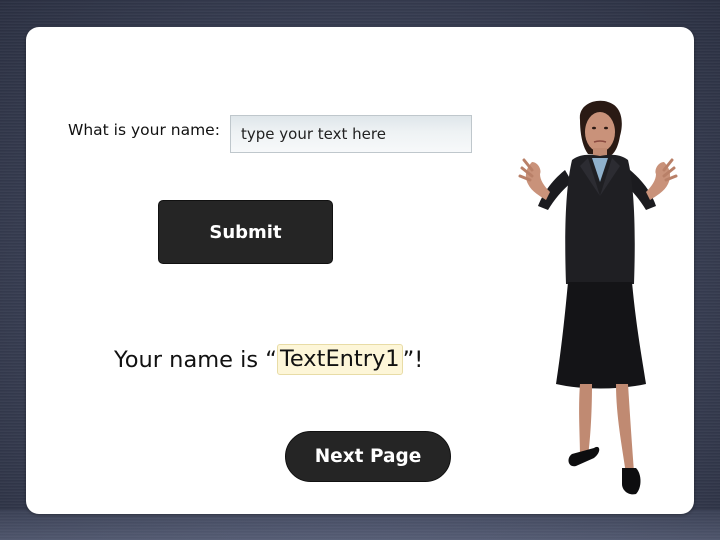  Describe the element at coordinates (351, 134) in the screenshot. I see `name-input` at that location.